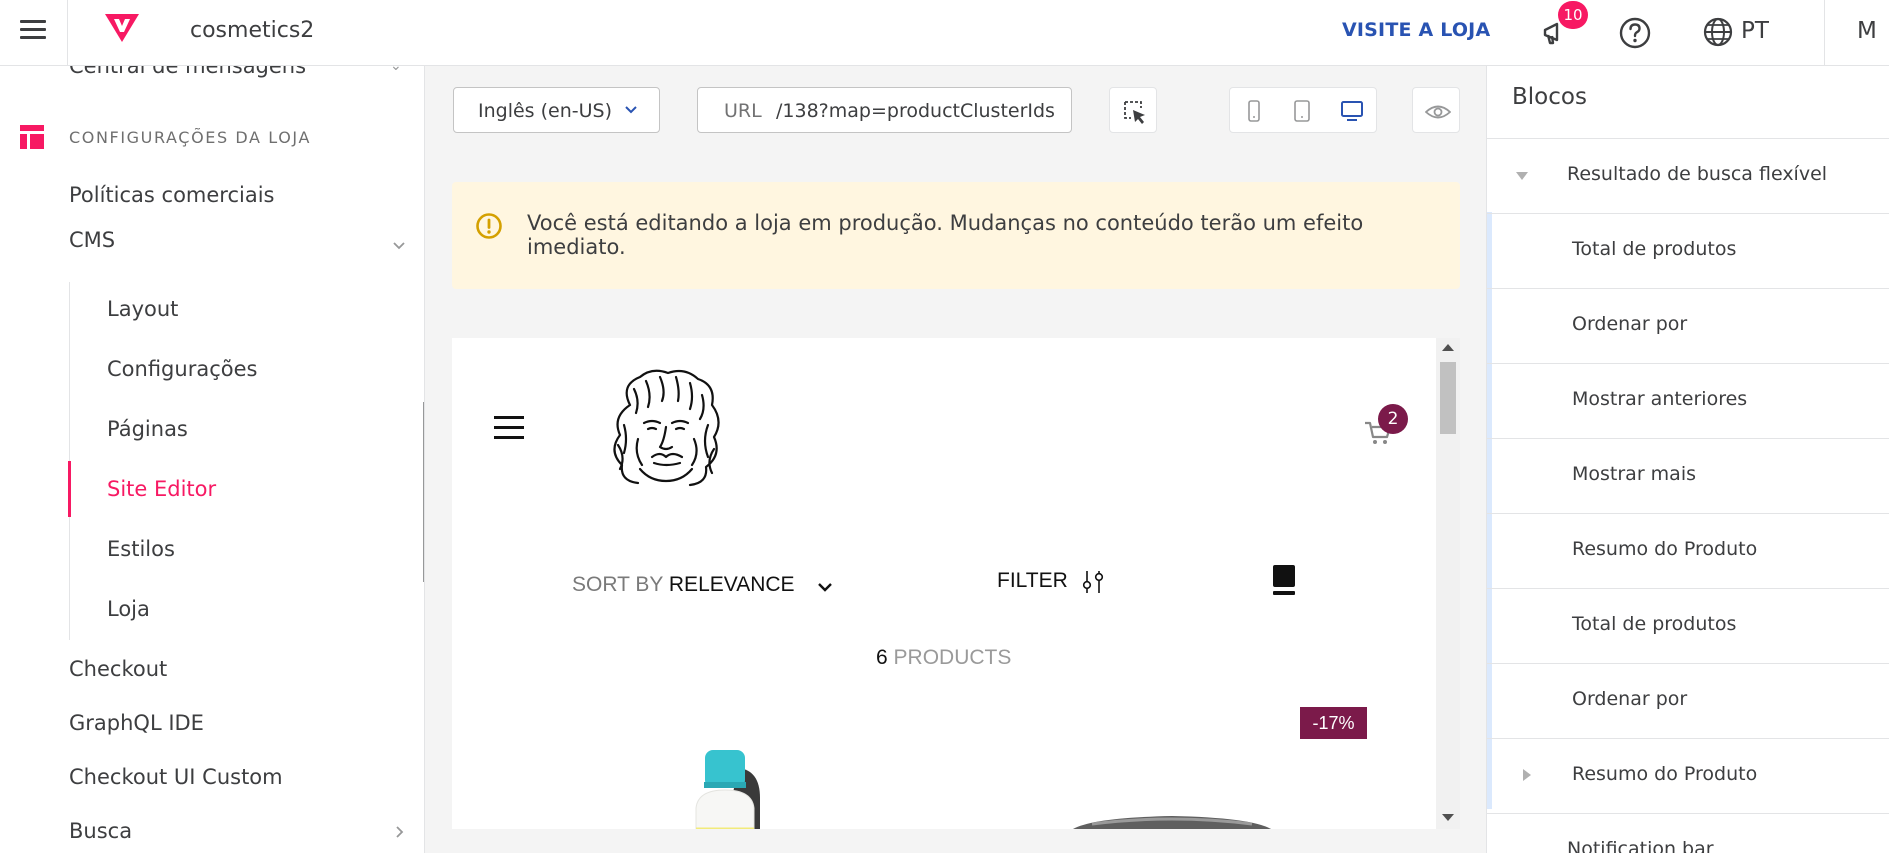 This screenshot has width=1889, height=853. I want to click on warning-icon, so click(489, 226).